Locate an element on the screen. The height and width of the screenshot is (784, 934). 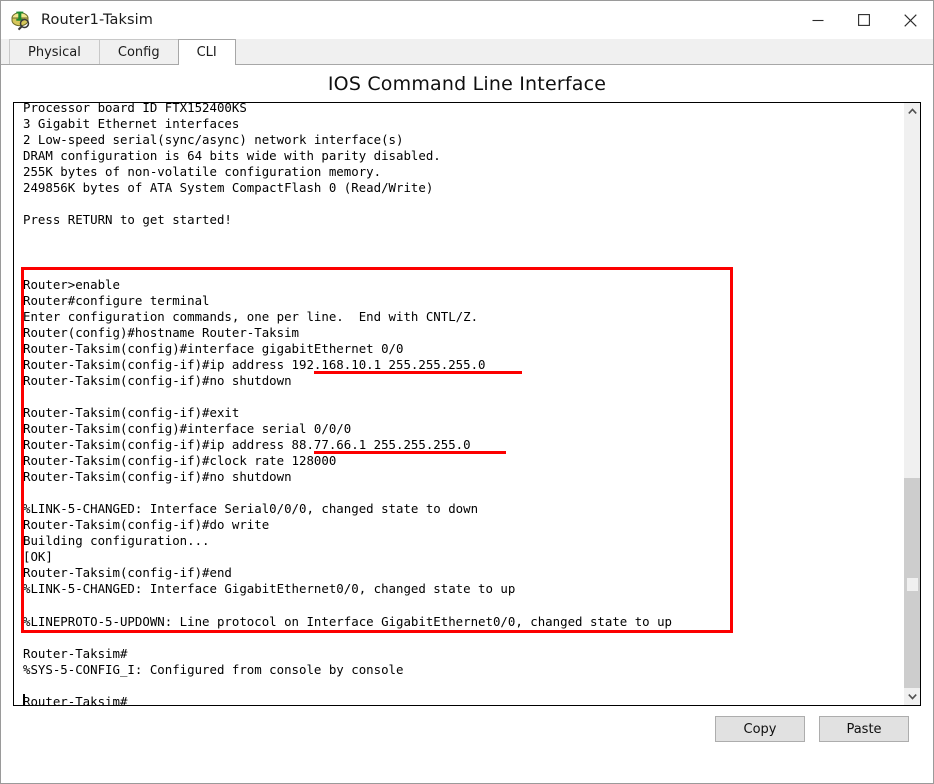
tab-physical: Physical is located at coordinates (54, 51).